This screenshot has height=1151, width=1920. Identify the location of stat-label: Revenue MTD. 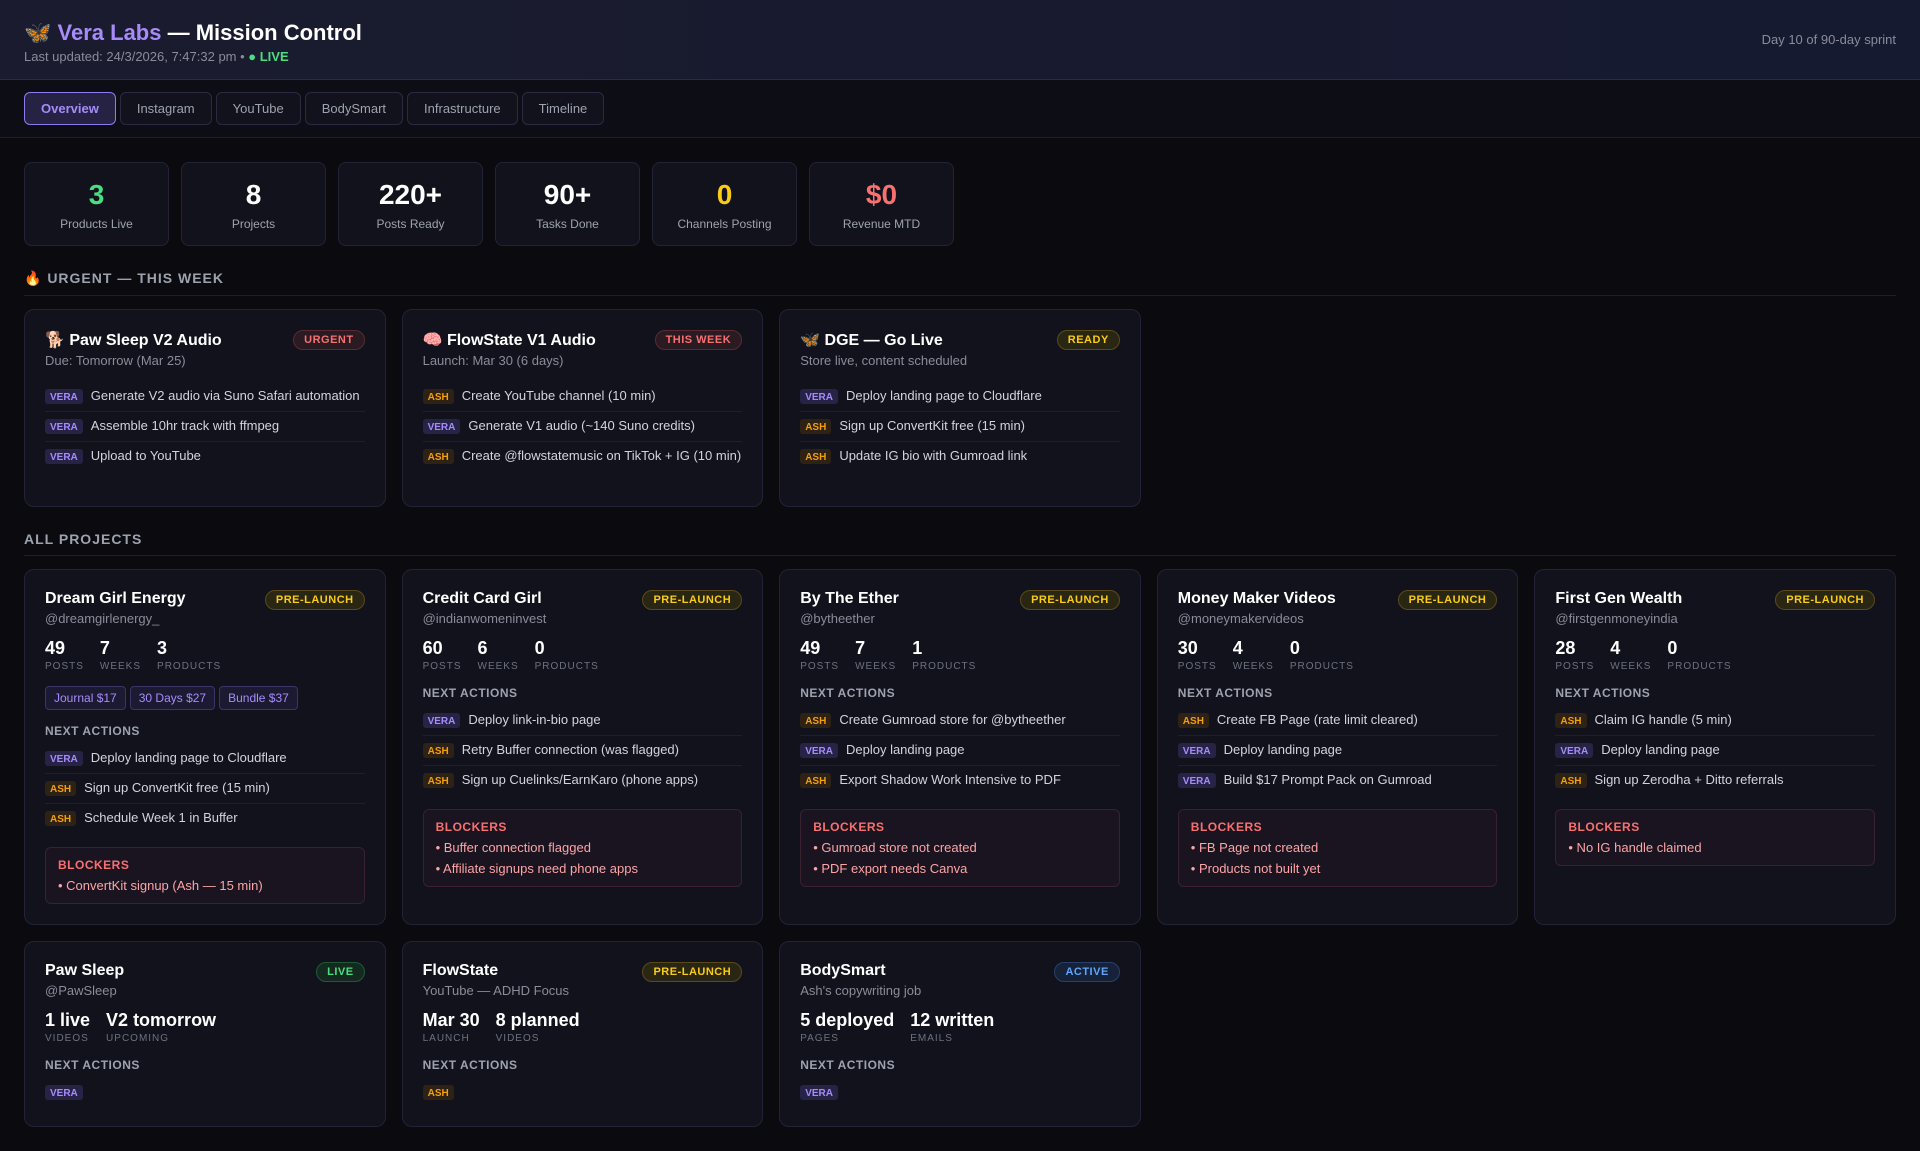
(881, 224).